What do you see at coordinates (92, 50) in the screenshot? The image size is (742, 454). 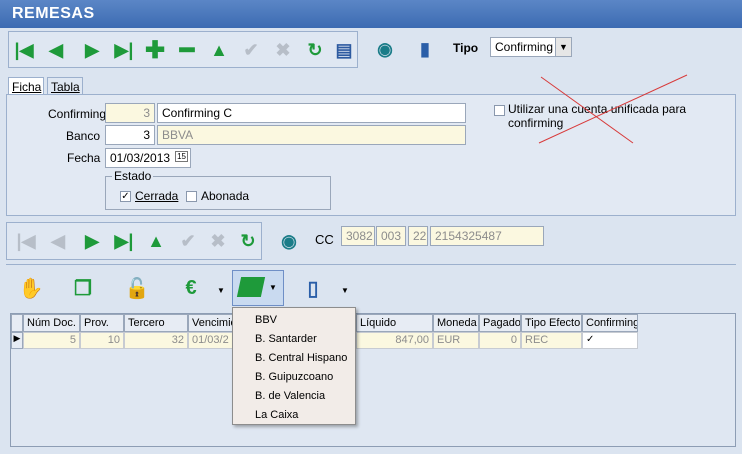 I see `next-record-icon: ▶` at bounding box center [92, 50].